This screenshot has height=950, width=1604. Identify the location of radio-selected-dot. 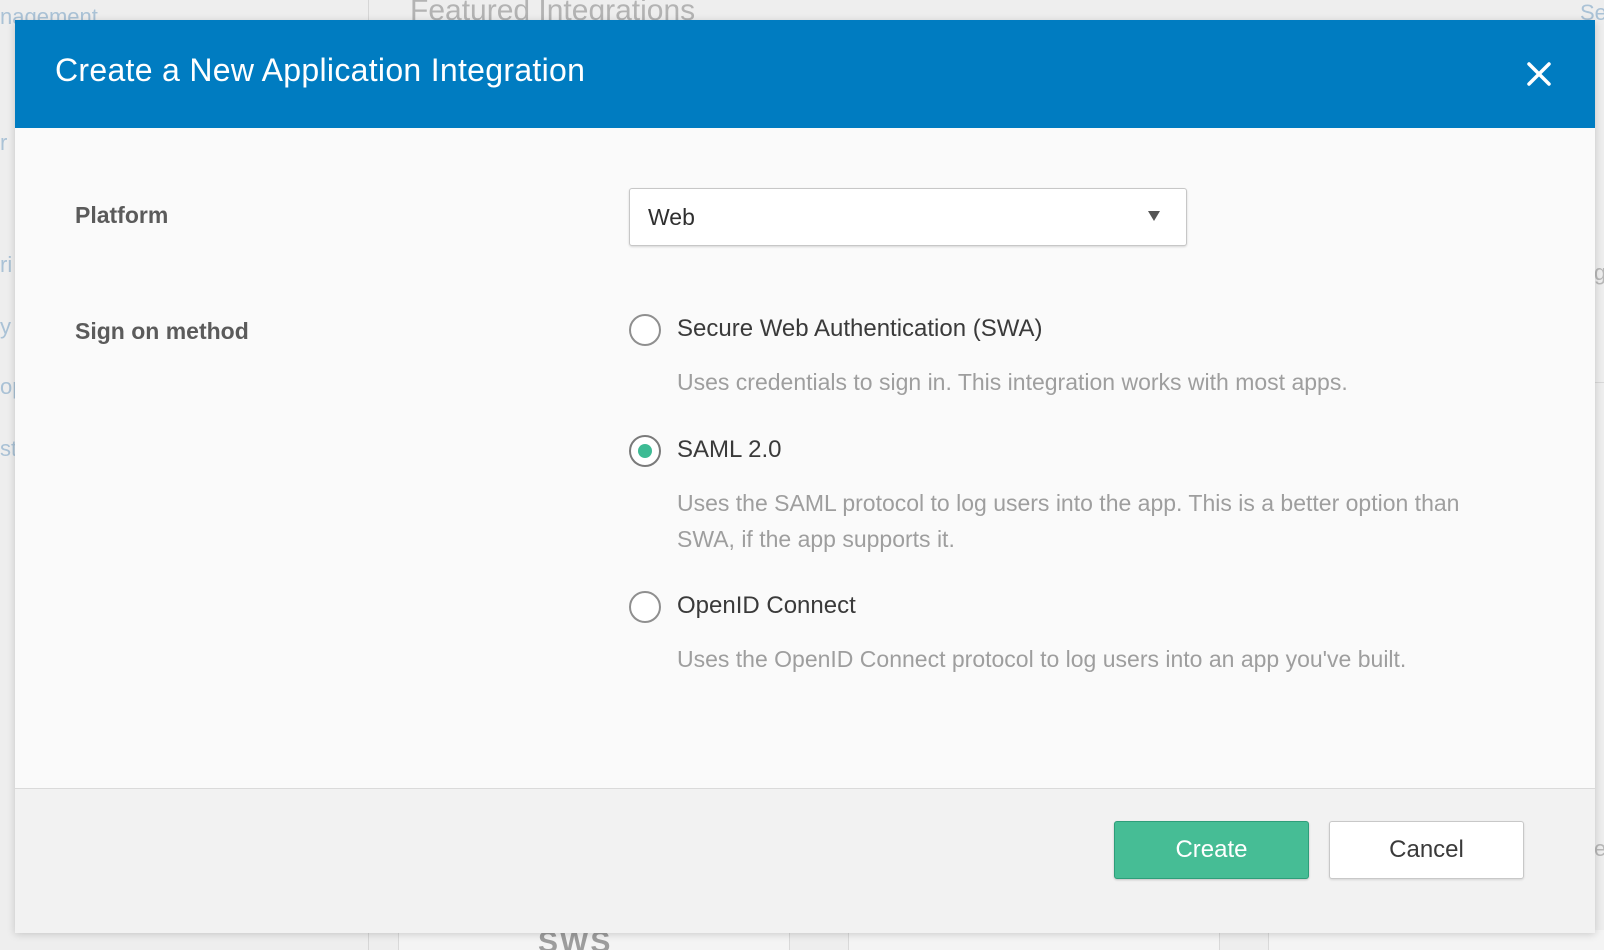
(645, 451).